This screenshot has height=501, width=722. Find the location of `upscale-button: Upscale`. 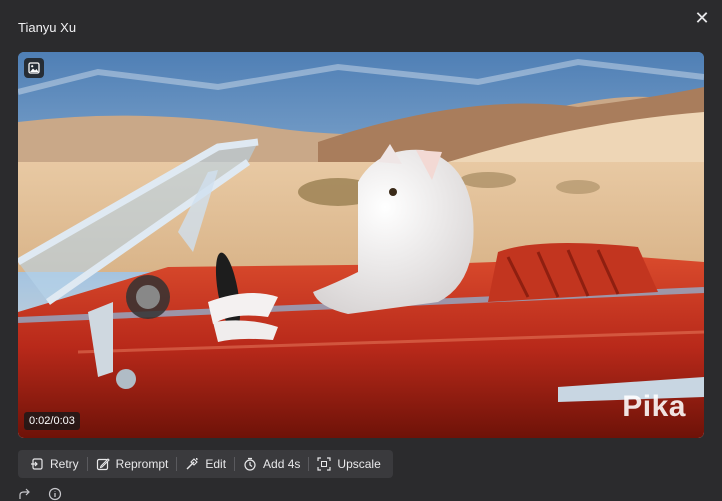

upscale-button: Upscale is located at coordinates (348, 464).